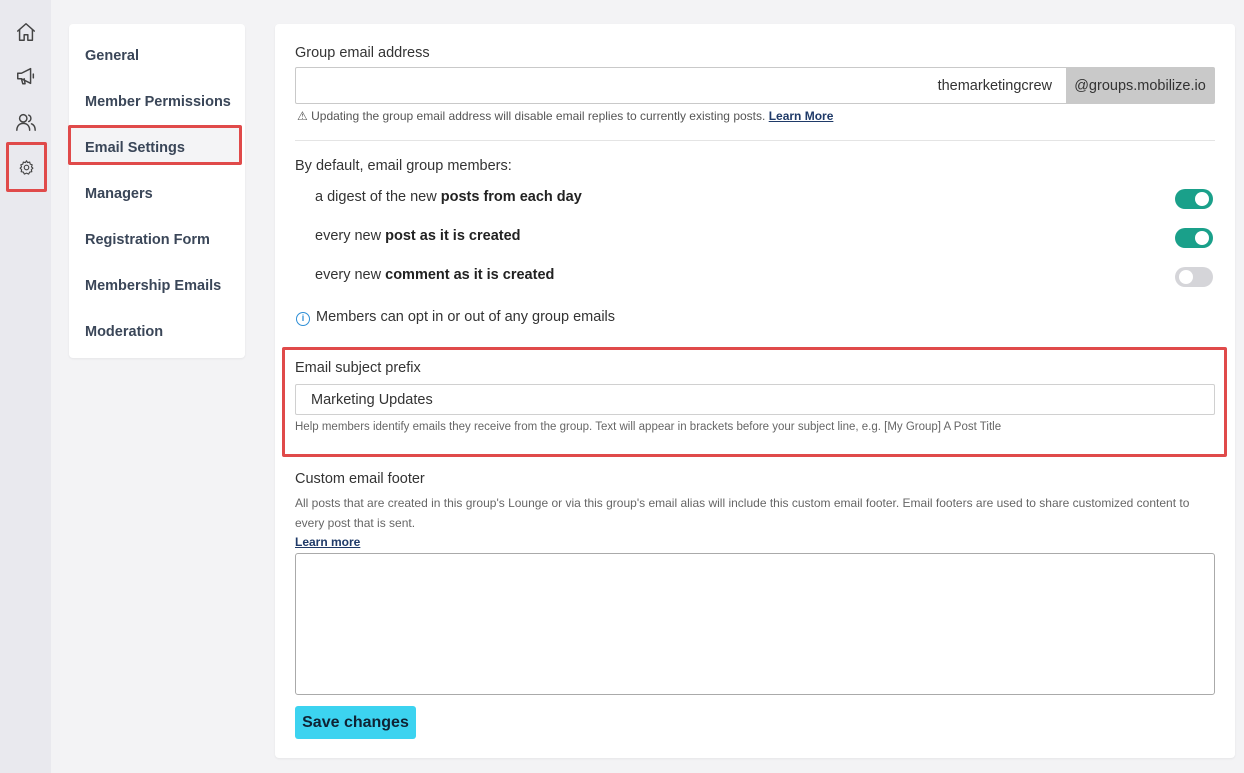 Image resolution: width=1244 pixels, height=773 pixels. I want to click on nav-item-managers: Managers, so click(119, 194).